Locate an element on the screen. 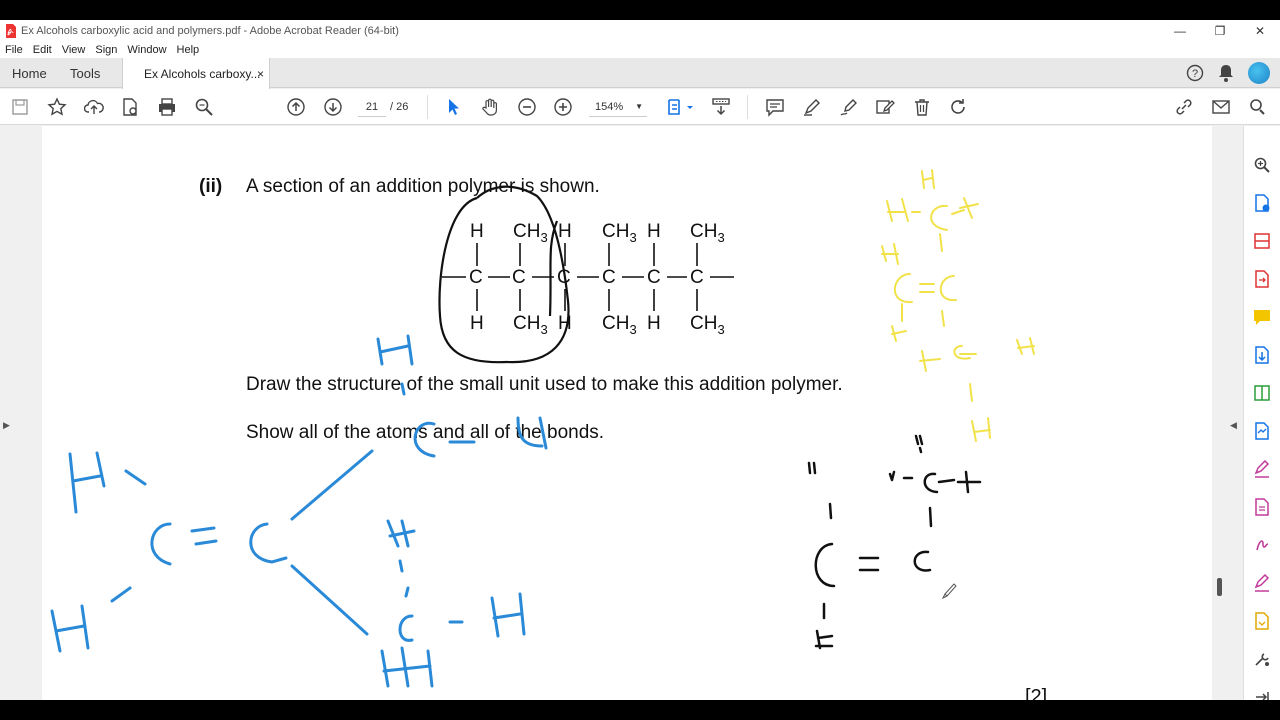 The height and width of the screenshot is (720, 1280). notifications-bell-icon is located at coordinates (1226, 73).